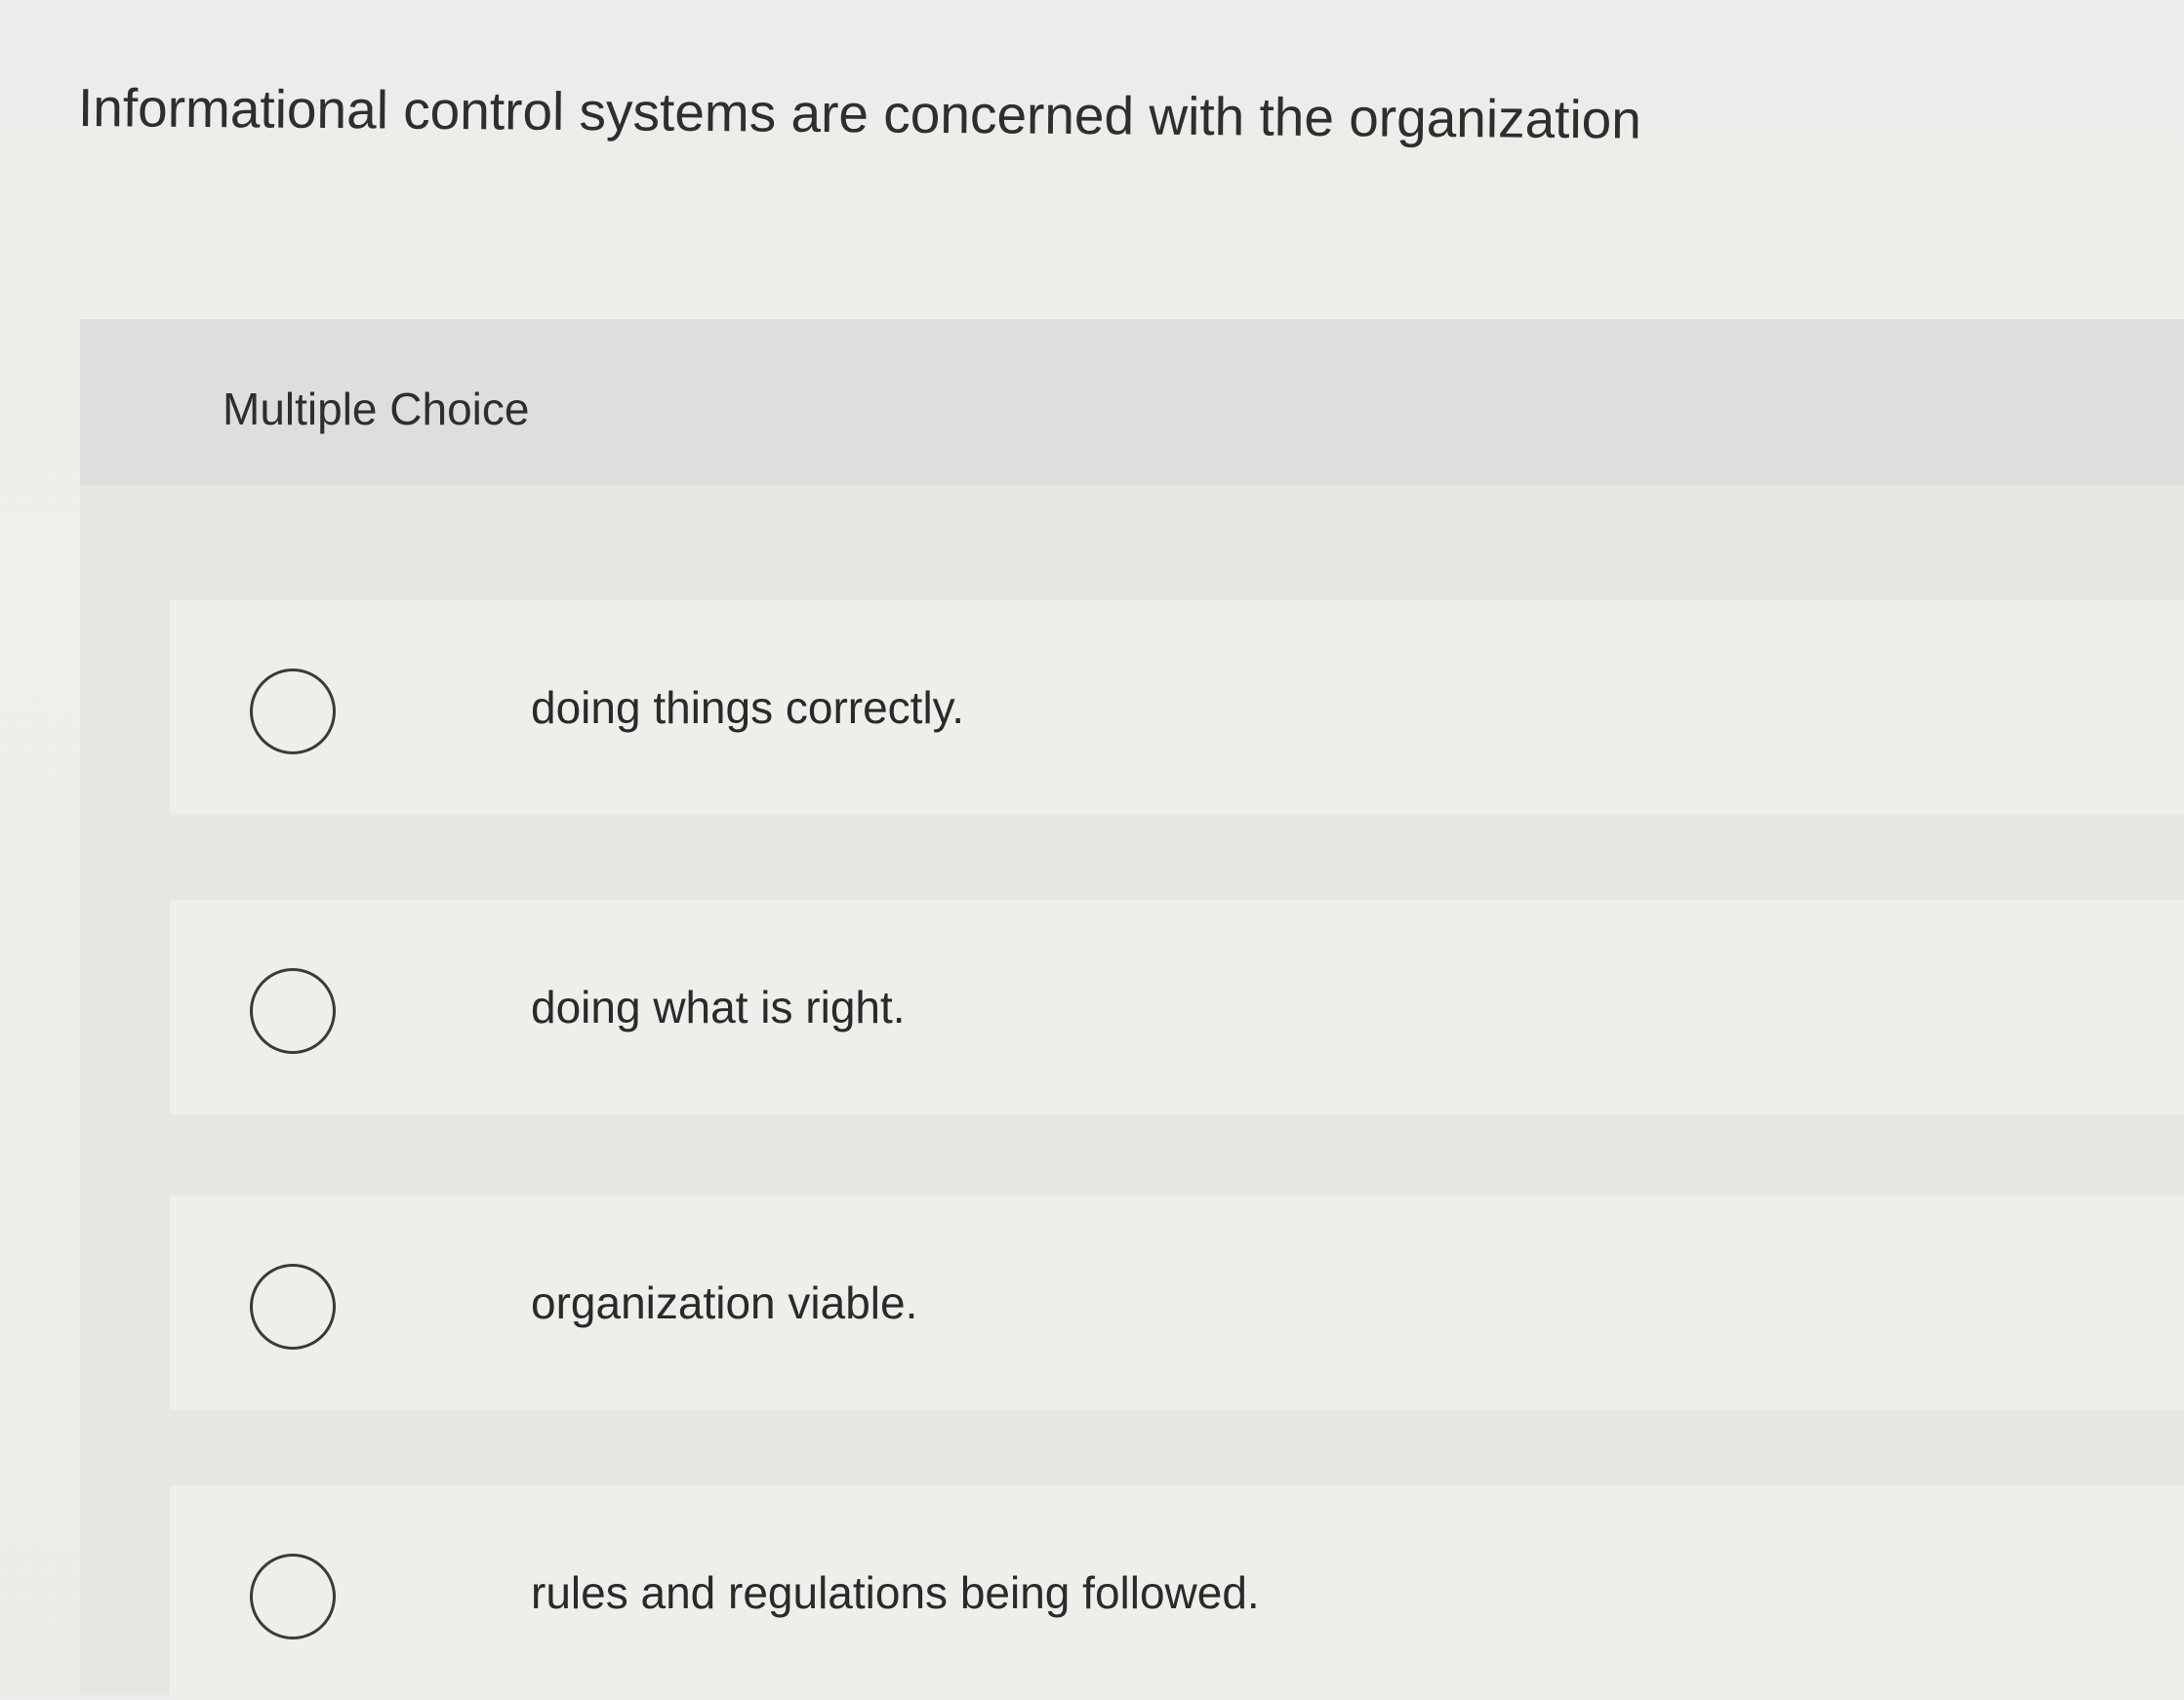 The width and height of the screenshot is (2184, 1700). Describe the element at coordinates (376, 409) in the screenshot. I see `multiple-choice-label: Multiple Choice` at that location.